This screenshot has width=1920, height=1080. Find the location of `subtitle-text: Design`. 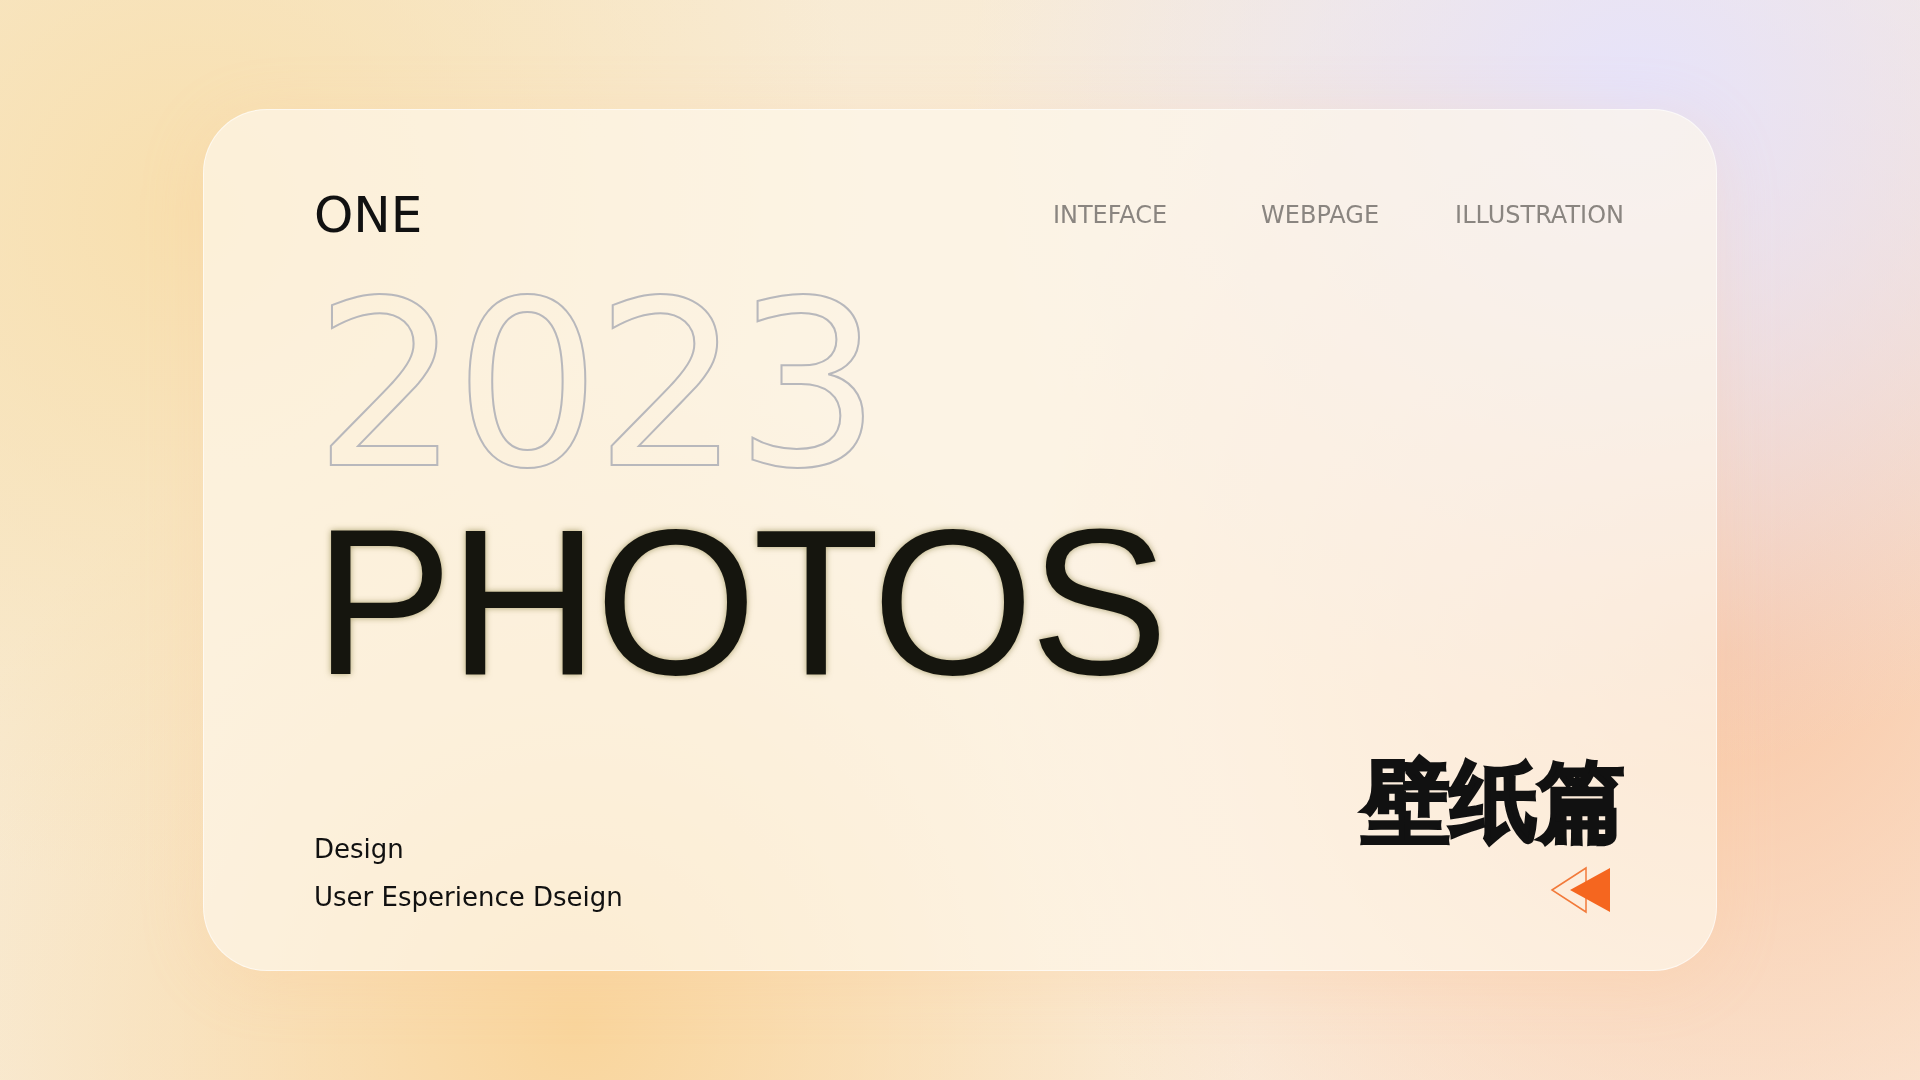

subtitle-text: Design is located at coordinates (359, 849).